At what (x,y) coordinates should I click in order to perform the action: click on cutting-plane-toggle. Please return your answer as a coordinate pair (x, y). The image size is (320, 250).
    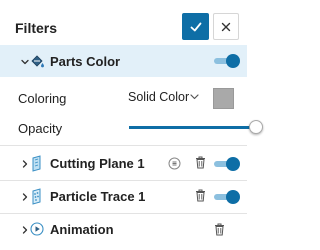
    Looking at the image, I should click on (229, 164).